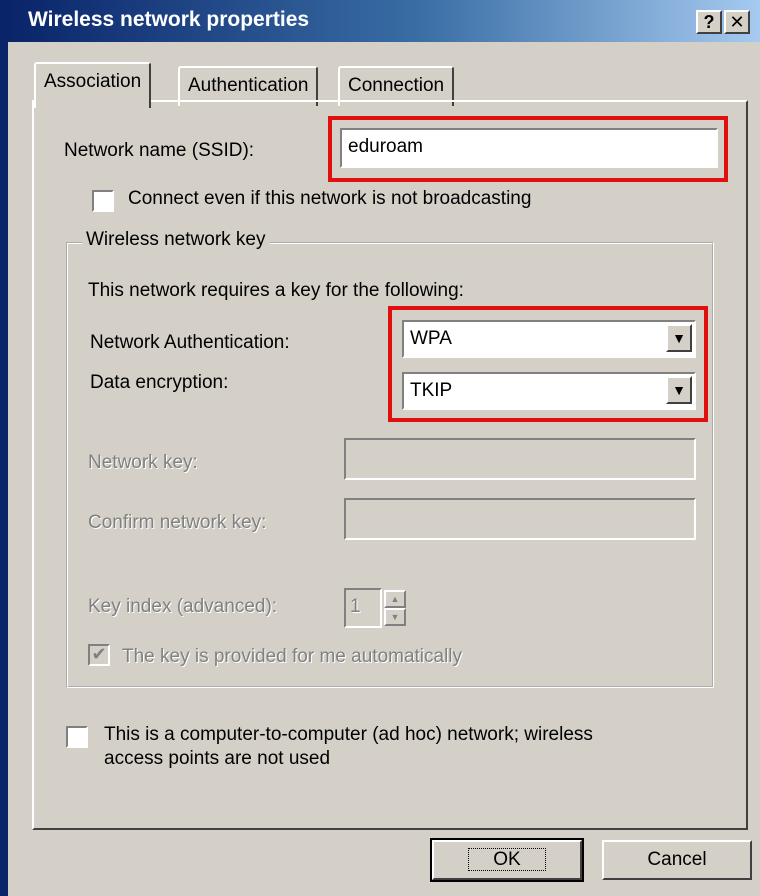  What do you see at coordinates (384, 21) in the screenshot?
I see `title-bar: Wireless network properties ? ✕` at bounding box center [384, 21].